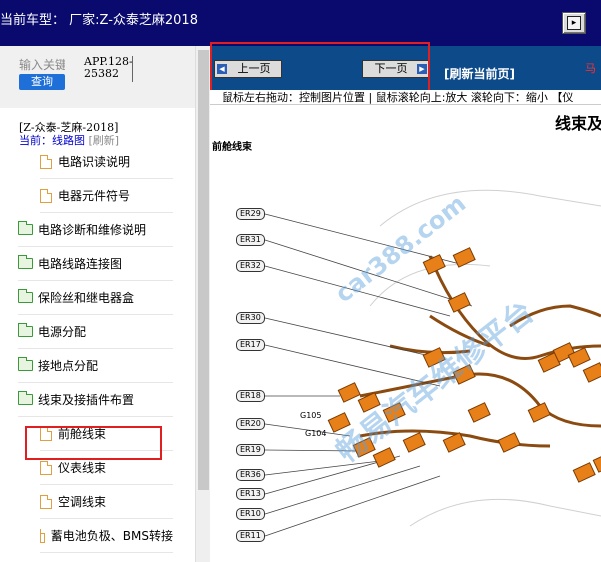  I want to click on window-title: 当前车型： 厂家:Z-众泰芝麻2018, so click(99, 20).